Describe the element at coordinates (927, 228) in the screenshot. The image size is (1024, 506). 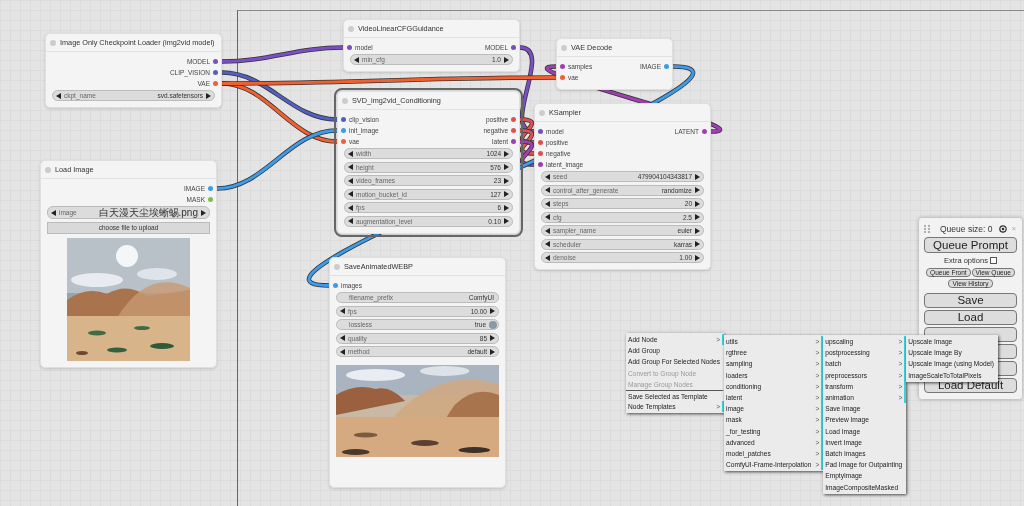
I see `drag-handle-icon` at that location.